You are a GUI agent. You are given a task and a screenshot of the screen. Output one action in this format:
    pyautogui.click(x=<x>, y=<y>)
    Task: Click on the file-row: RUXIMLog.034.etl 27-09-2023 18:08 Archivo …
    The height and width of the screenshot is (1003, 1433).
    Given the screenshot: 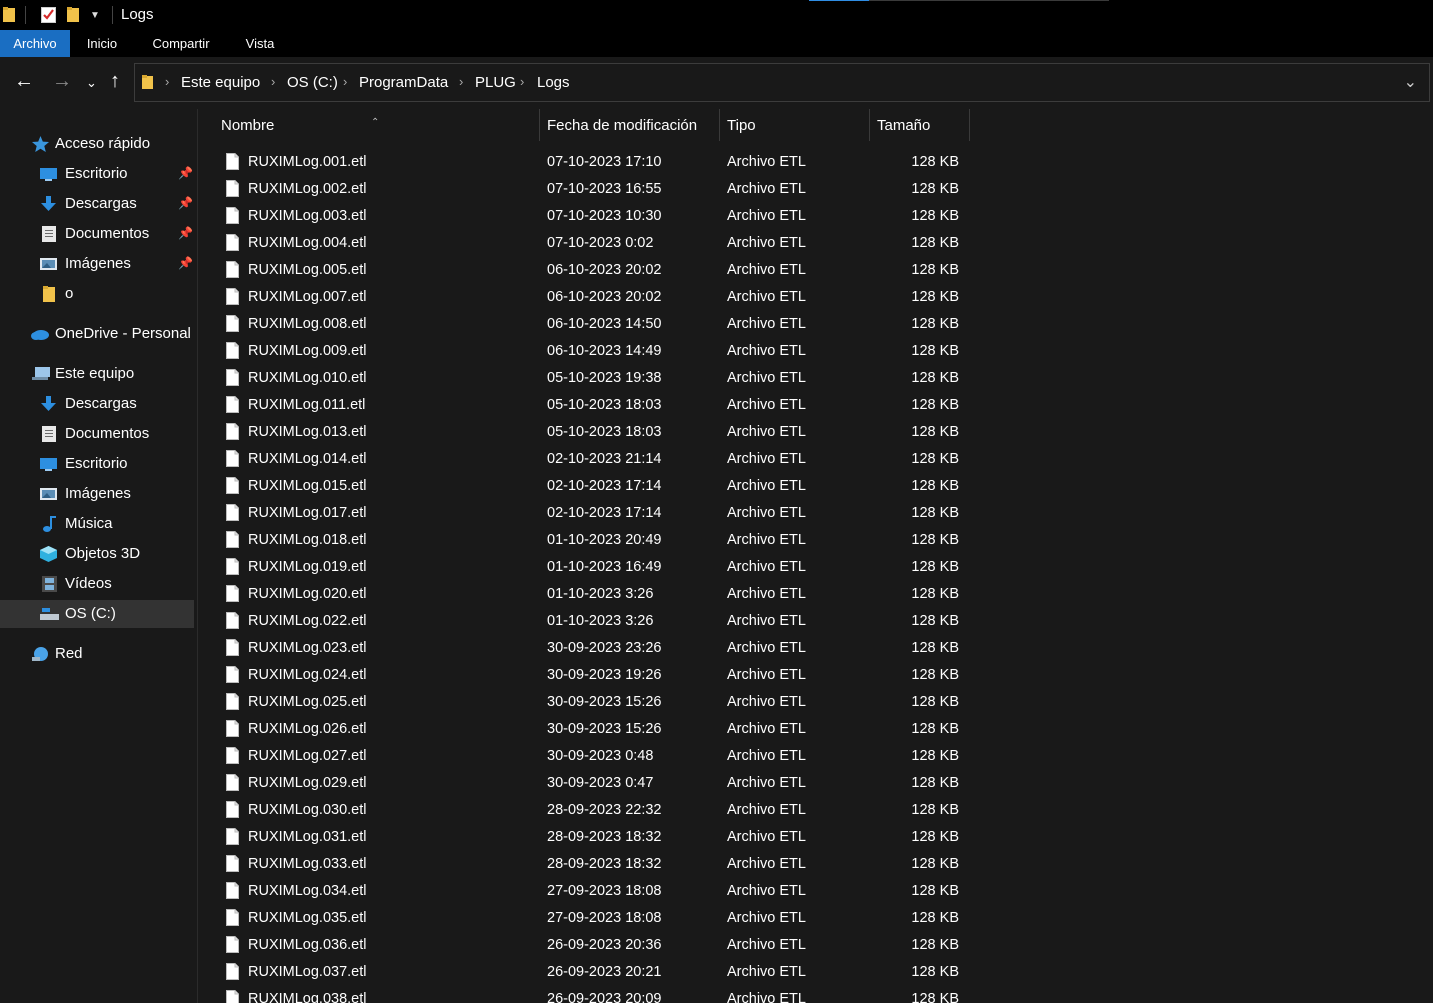 What is the action you would take?
    pyautogui.click(x=815, y=891)
    